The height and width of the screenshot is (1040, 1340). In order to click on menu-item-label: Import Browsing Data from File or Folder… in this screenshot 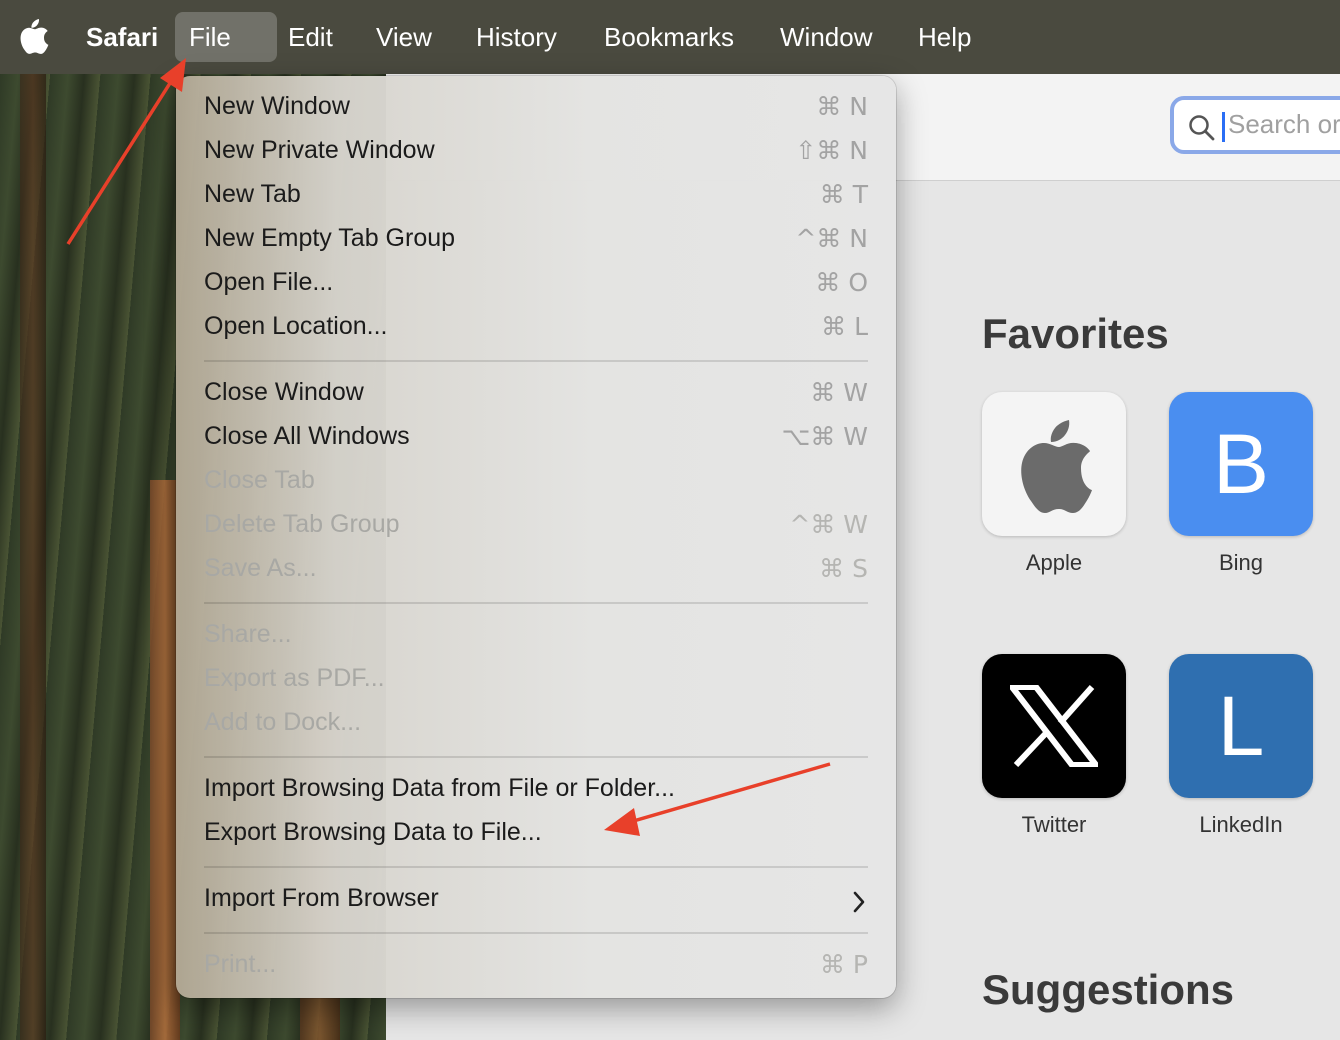, I will do `click(439, 788)`.